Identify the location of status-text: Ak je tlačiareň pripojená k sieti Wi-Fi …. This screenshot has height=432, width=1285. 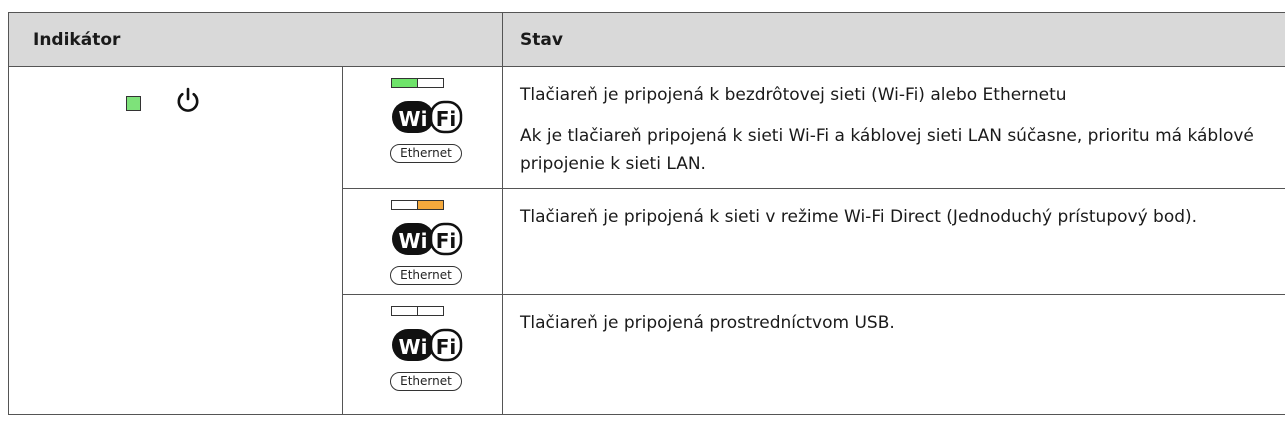
(887, 150).